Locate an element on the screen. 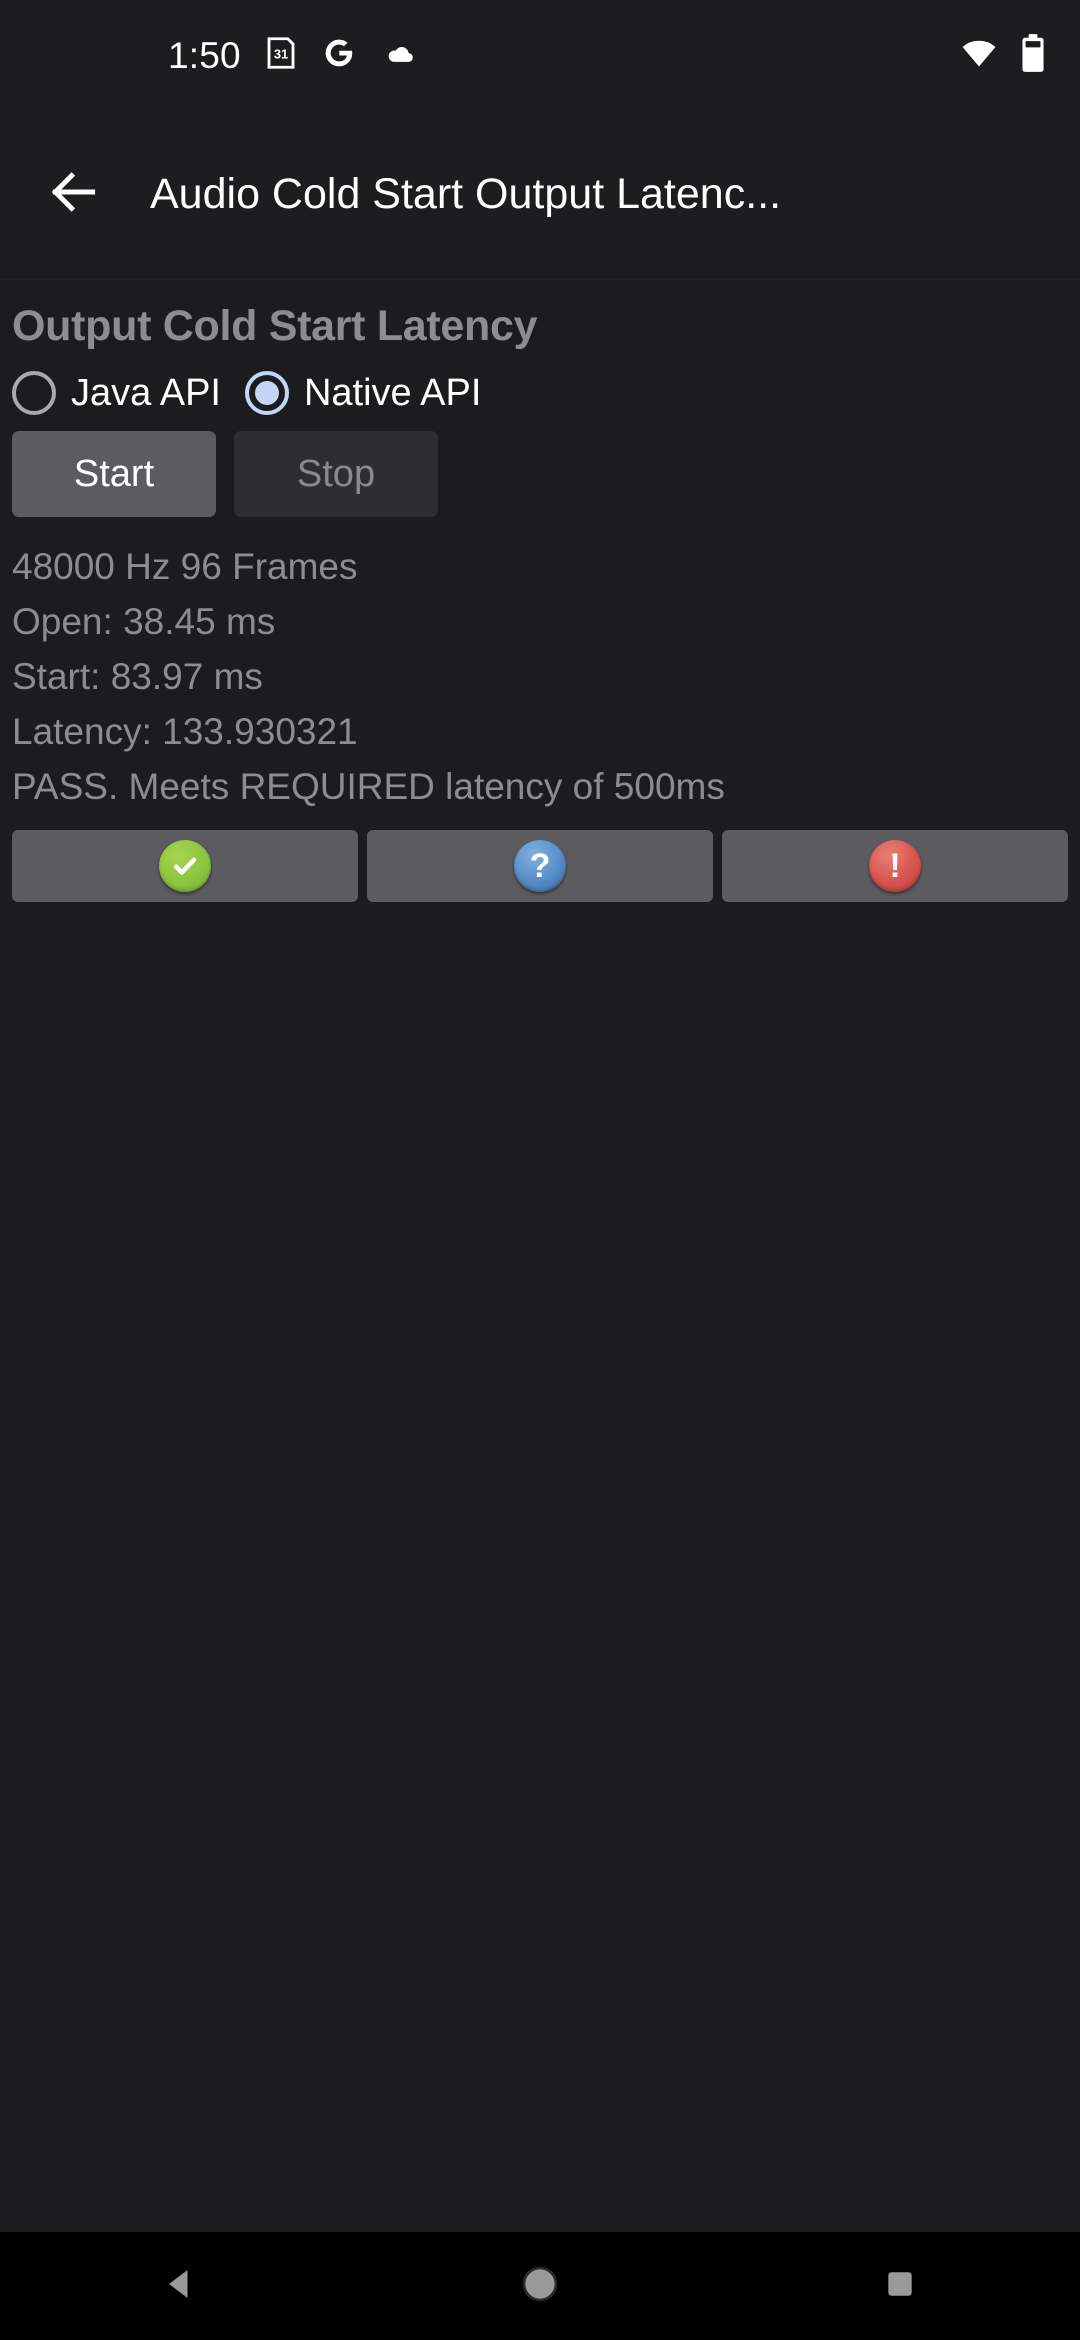  fail-button: ! is located at coordinates (895, 866).